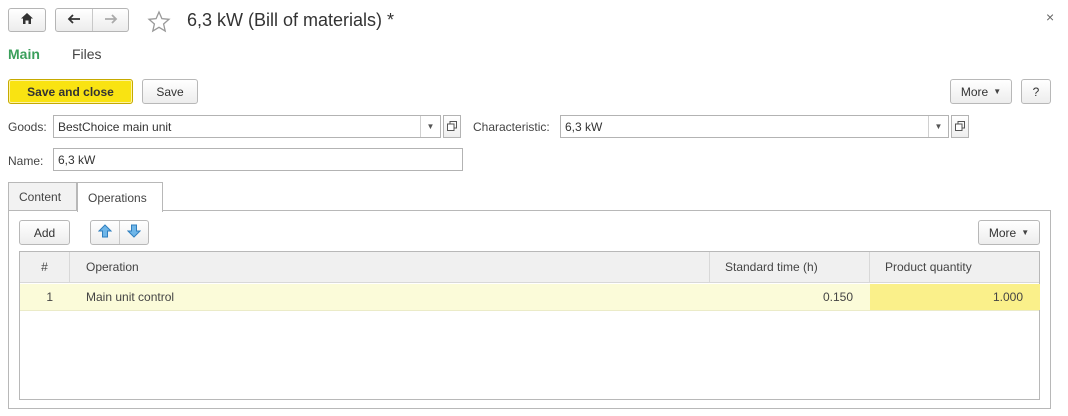  I want to click on cell-standard-time: 0.150, so click(790, 297).